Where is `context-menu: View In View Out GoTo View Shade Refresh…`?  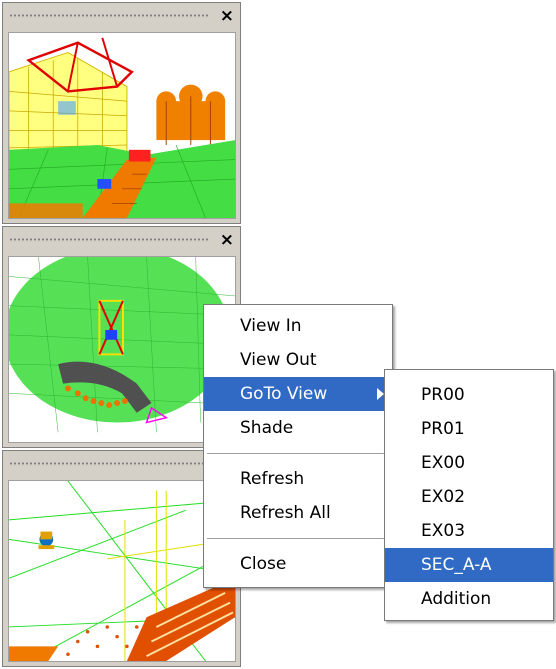
context-menu: View In View Out GoTo View Shade Refresh… is located at coordinates (298, 446).